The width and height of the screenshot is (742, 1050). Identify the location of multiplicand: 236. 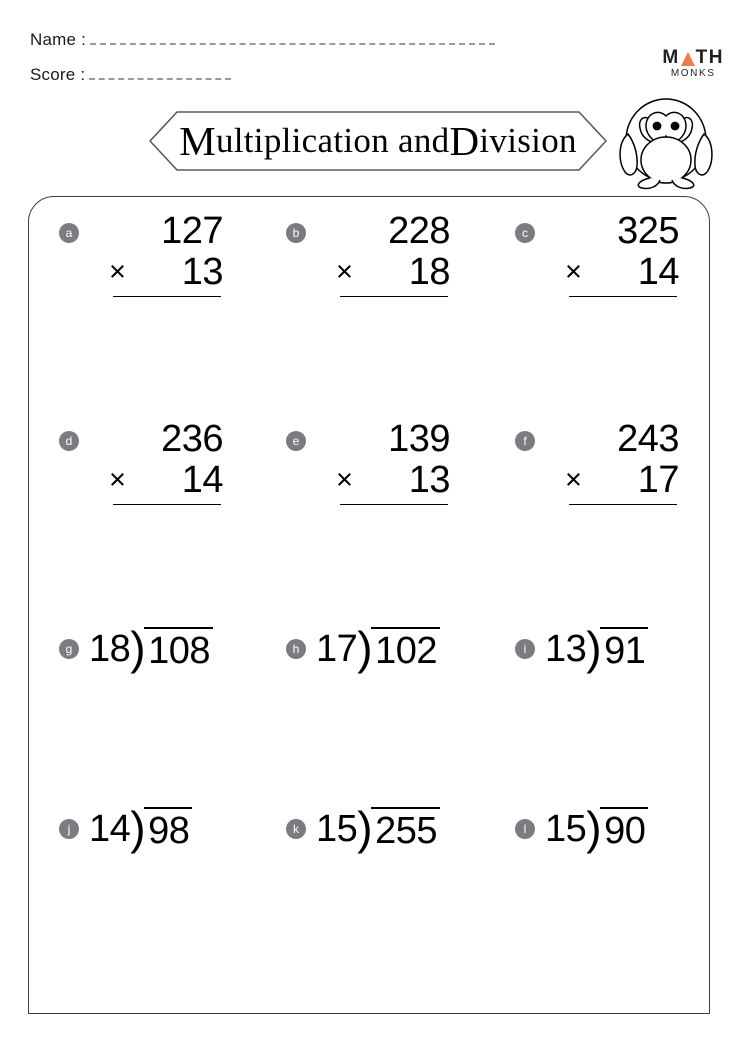
(192, 439).